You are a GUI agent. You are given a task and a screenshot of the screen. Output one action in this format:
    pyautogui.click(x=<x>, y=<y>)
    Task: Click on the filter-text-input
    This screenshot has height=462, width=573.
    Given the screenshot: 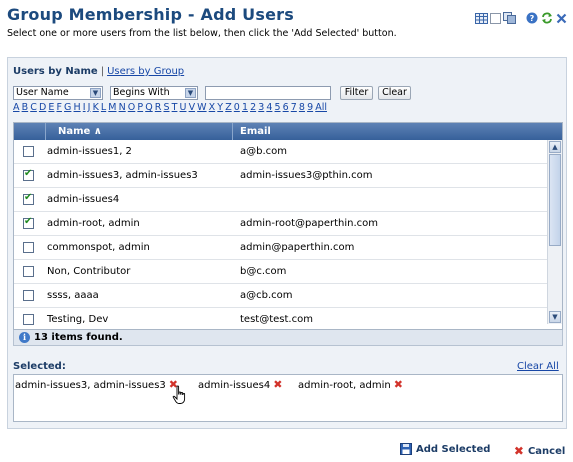 What is the action you would take?
    pyautogui.click(x=268, y=93)
    